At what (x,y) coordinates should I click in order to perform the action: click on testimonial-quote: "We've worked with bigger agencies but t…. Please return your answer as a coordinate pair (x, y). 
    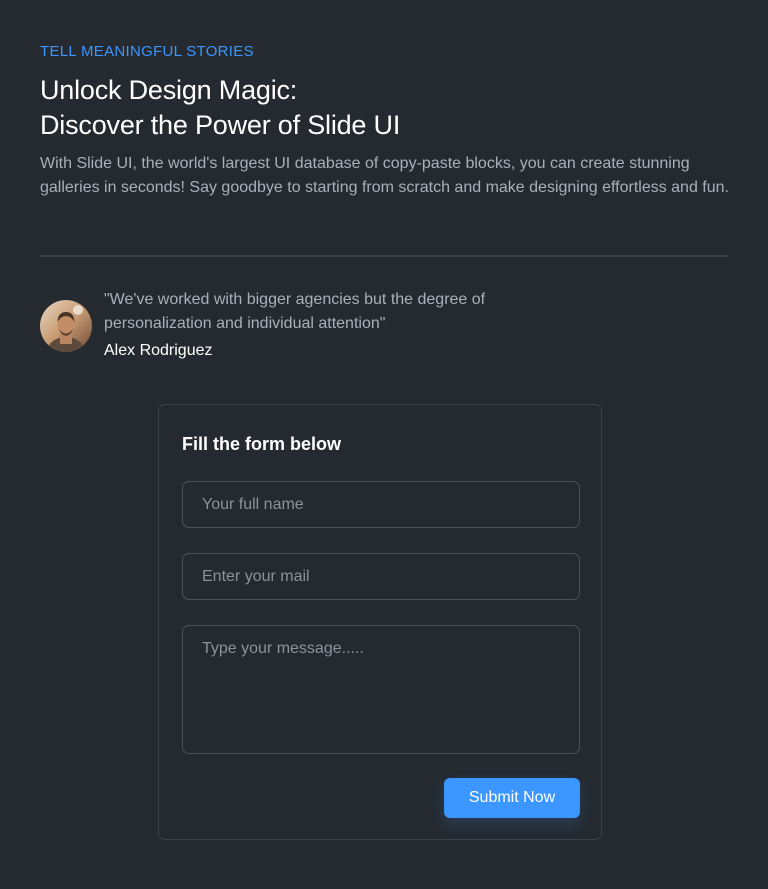
    Looking at the image, I should click on (295, 311).